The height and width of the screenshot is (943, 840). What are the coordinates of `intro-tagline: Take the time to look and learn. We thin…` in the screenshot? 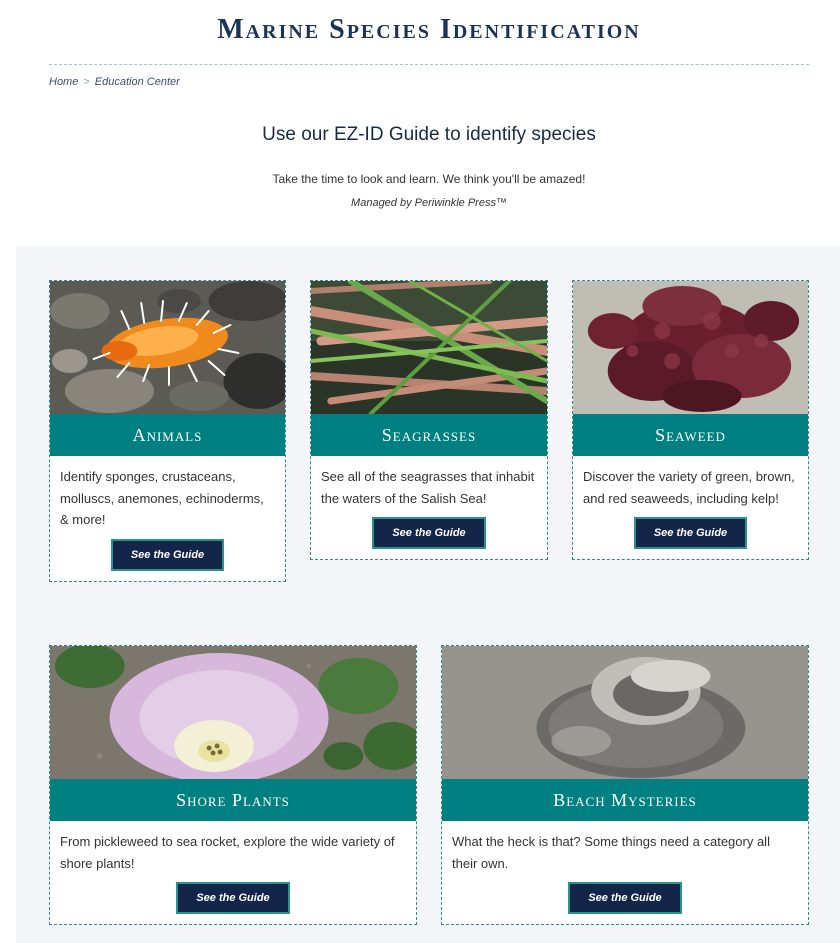 It's located at (429, 179).